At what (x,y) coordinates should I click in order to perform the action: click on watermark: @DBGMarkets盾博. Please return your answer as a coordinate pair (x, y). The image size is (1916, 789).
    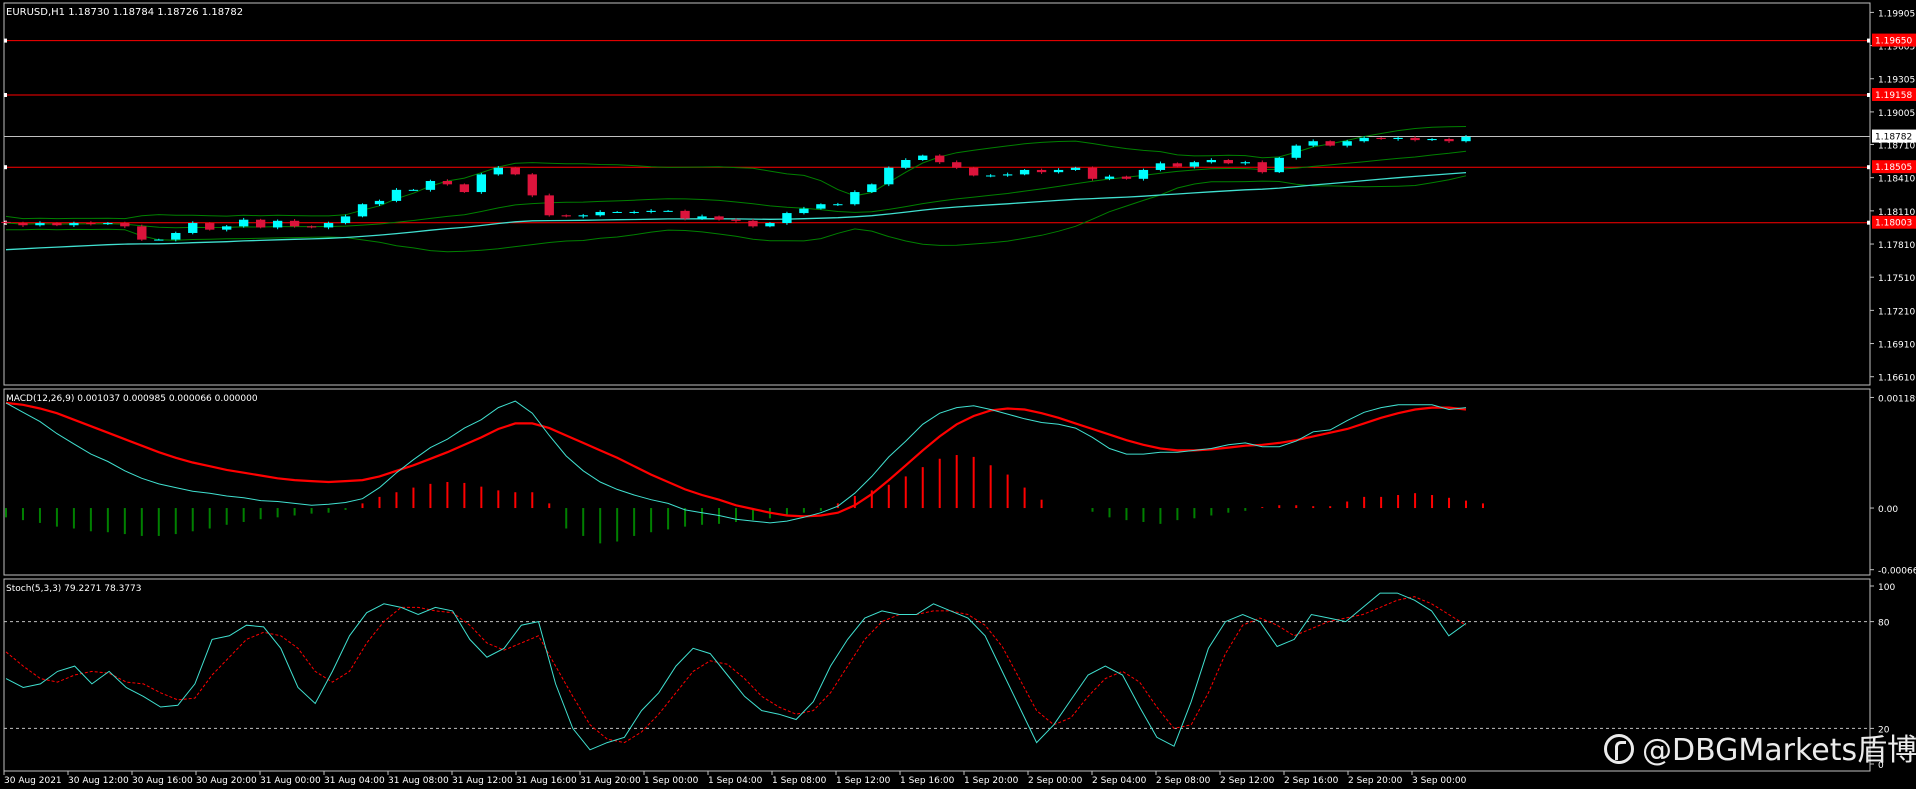
    Looking at the image, I should click on (1760, 747).